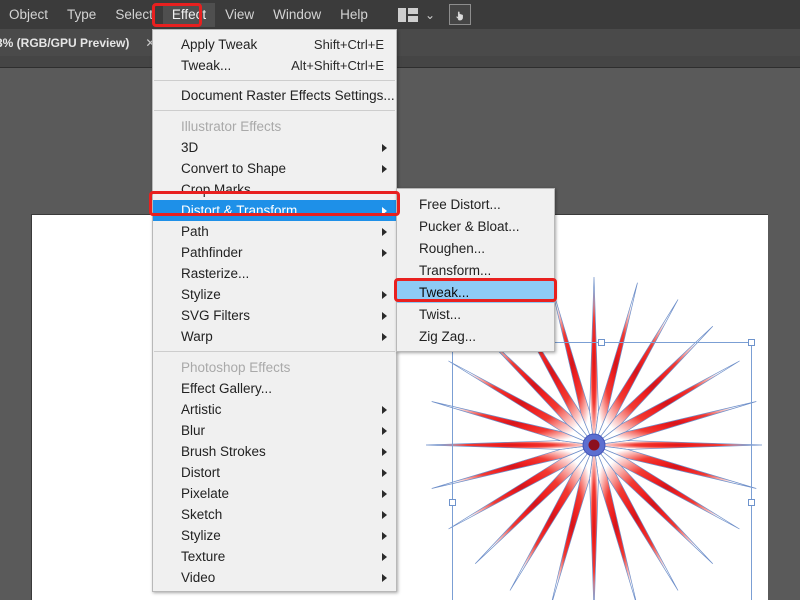 This screenshot has width=800, height=600. Describe the element at coordinates (81, 15) in the screenshot. I see `menubar-item-type: Type` at that location.